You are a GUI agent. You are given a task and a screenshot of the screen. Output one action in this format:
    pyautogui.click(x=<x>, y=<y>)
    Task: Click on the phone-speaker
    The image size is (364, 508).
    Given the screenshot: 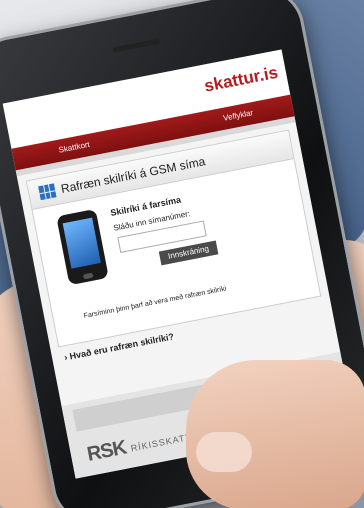 What is the action you would take?
    pyautogui.click(x=136, y=45)
    